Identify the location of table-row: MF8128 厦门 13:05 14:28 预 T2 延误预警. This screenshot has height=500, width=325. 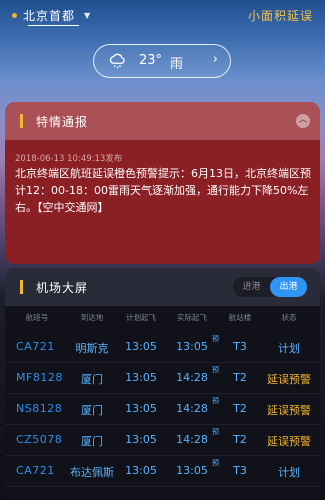
(162, 378).